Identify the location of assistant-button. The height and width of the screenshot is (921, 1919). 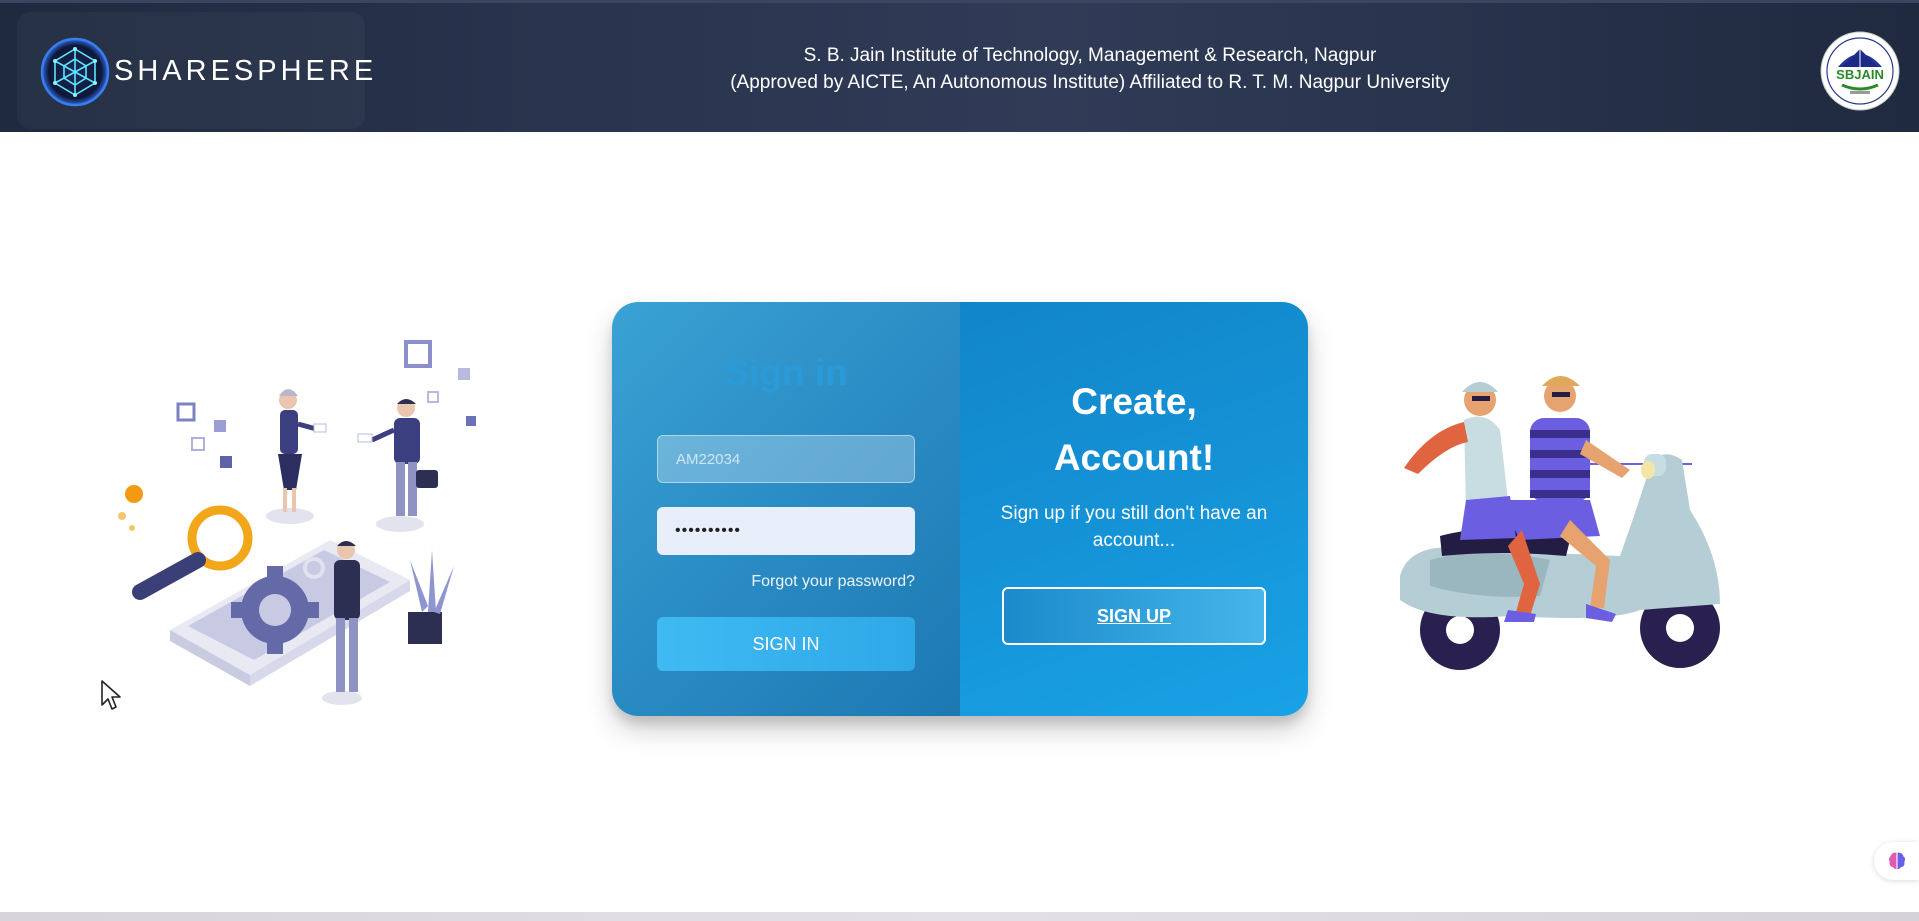
(1896, 861).